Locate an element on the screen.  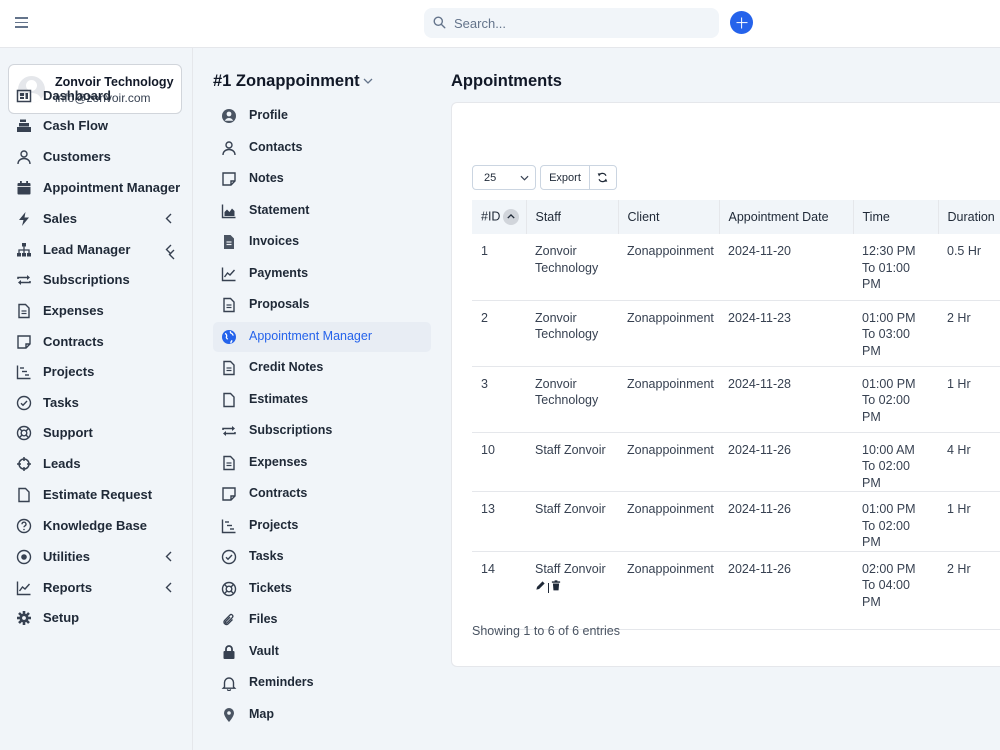
cell-staff: Zonvoir Technology is located at coordinates (572, 333).